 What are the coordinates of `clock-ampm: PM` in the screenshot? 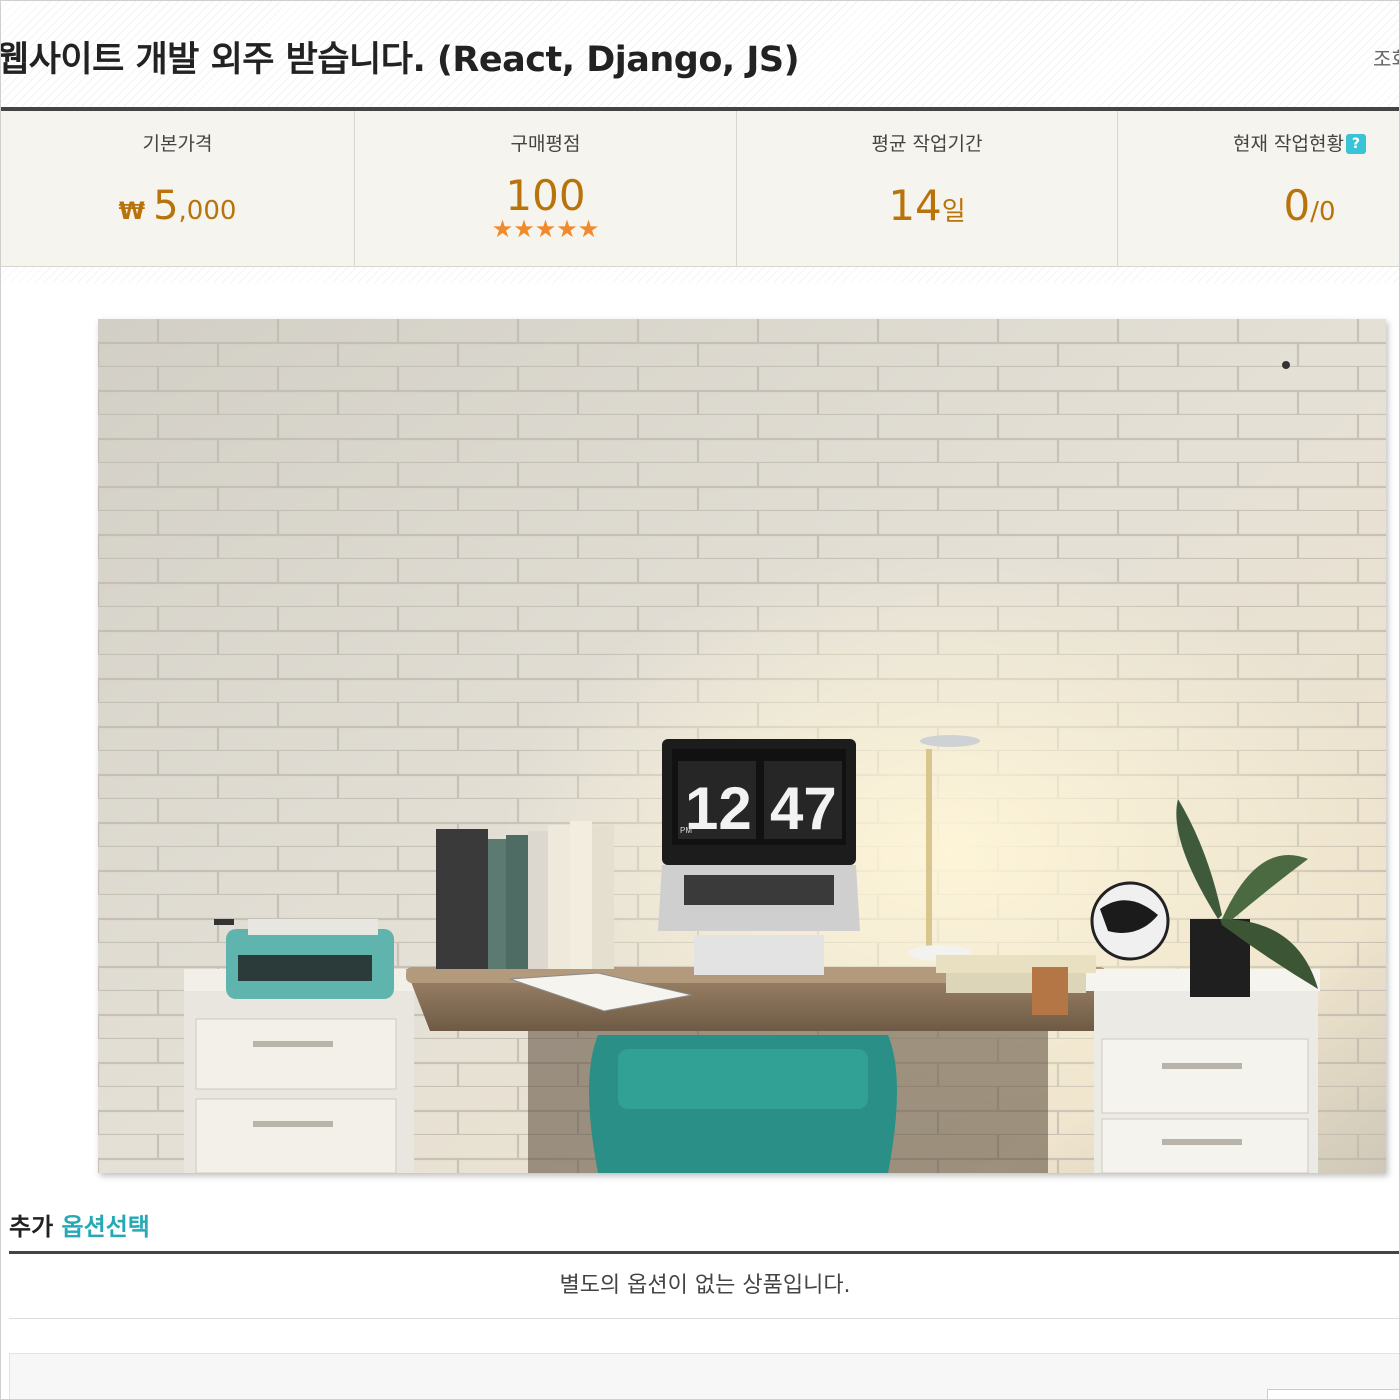 It's located at (686, 830).